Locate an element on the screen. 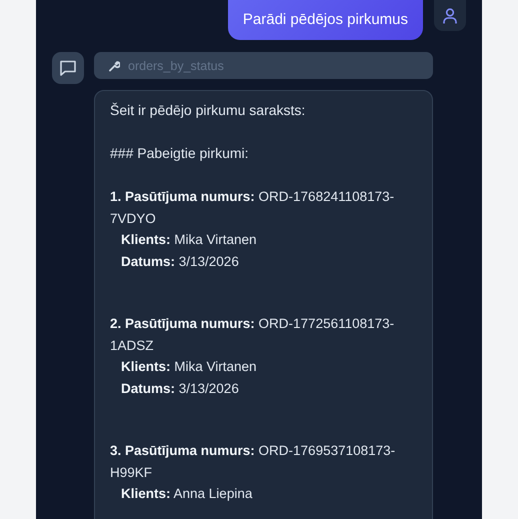  order-number: 2. Pasūtījuma numurs: ORD-1772561108173-1ADSZ is located at coordinates (253, 334).